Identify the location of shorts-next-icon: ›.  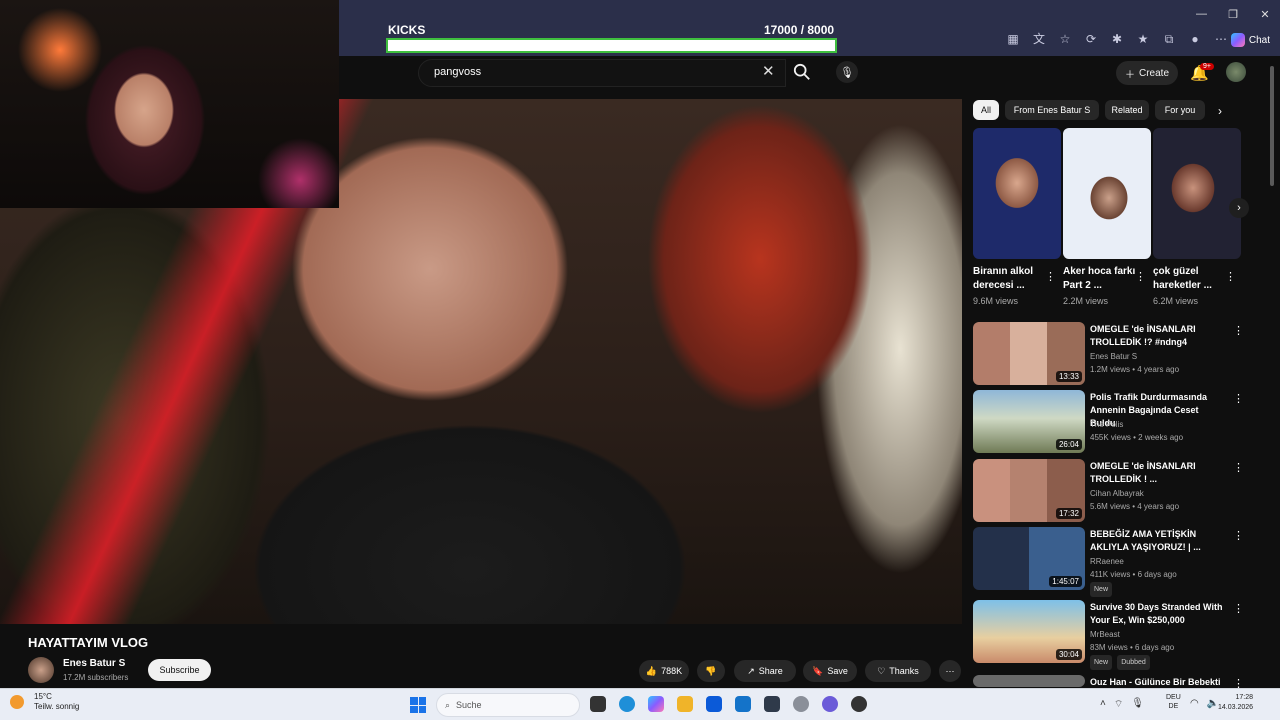
(1239, 208).